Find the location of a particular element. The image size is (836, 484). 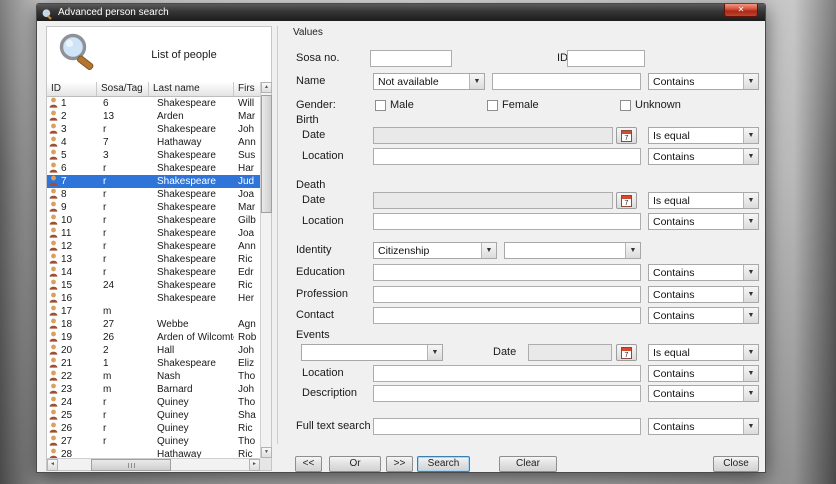

column-header-firstname: Firs is located at coordinates (247, 89).